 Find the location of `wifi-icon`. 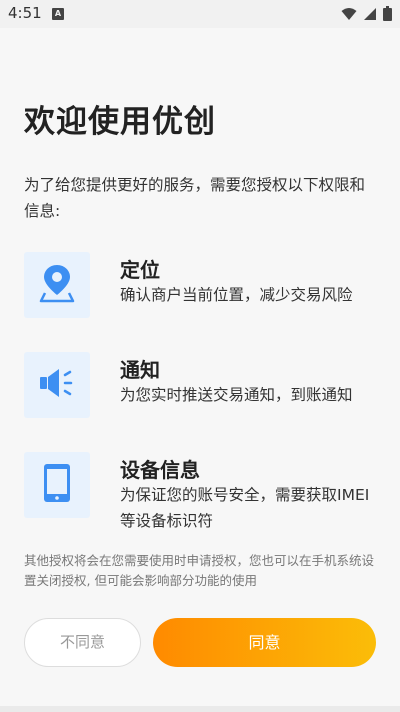

wifi-icon is located at coordinates (349, 15).